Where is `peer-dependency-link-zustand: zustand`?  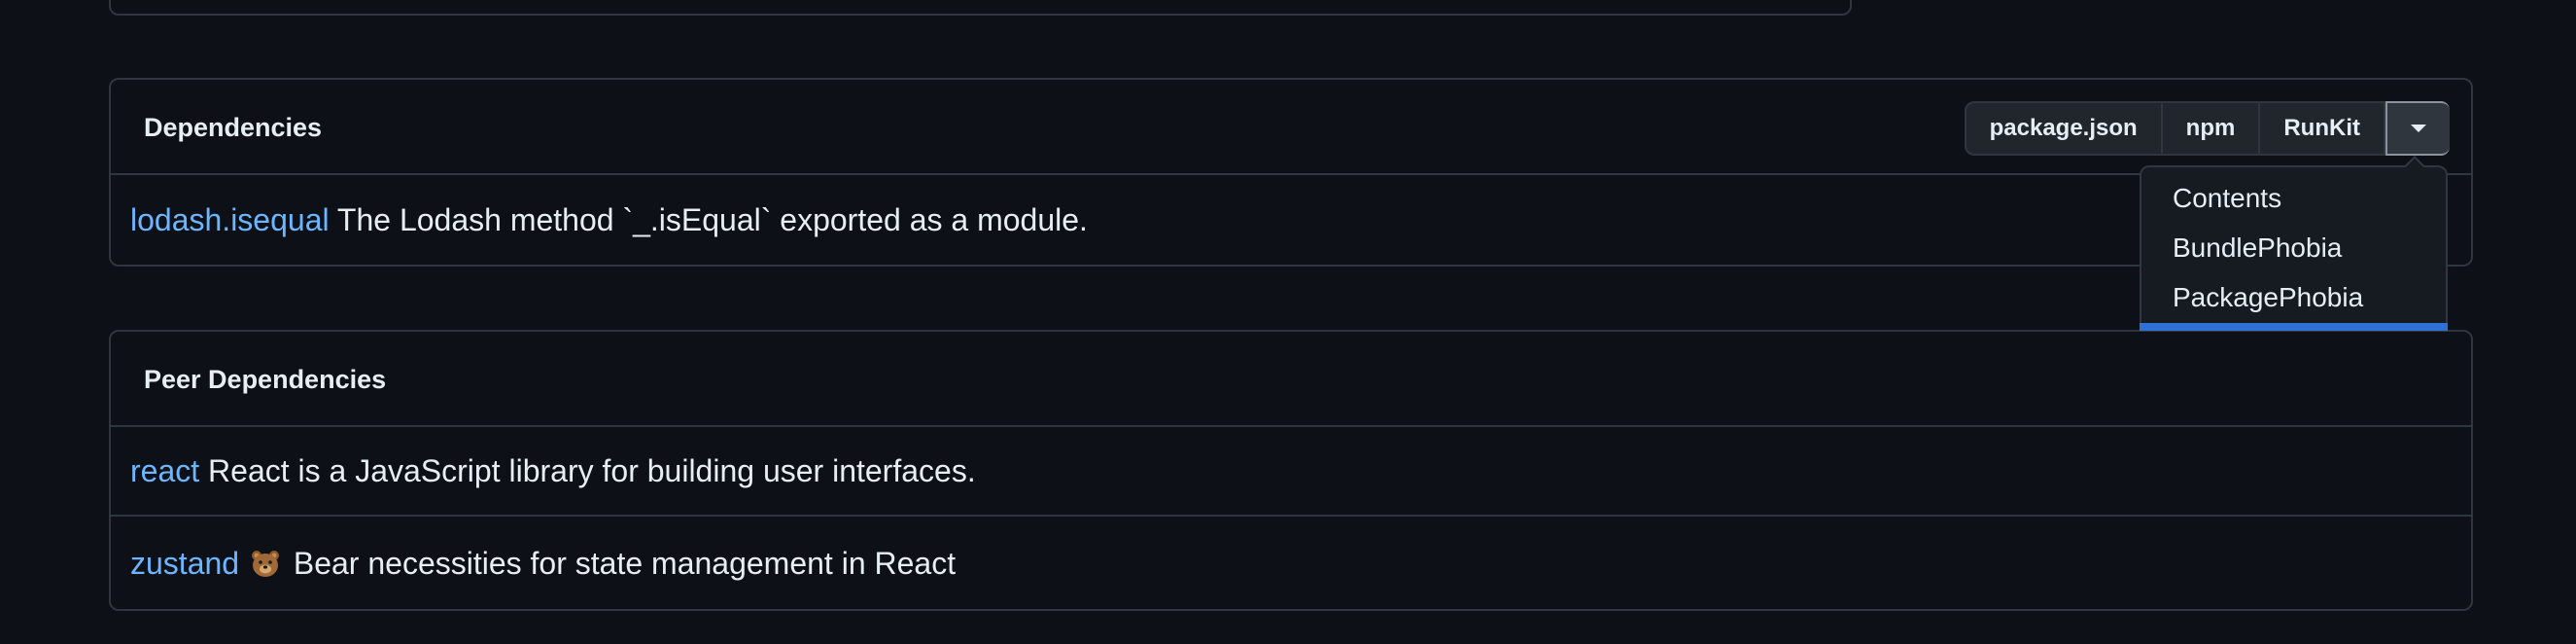 peer-dependency-link-zustand: zustand is located at coordinates (184, 563).